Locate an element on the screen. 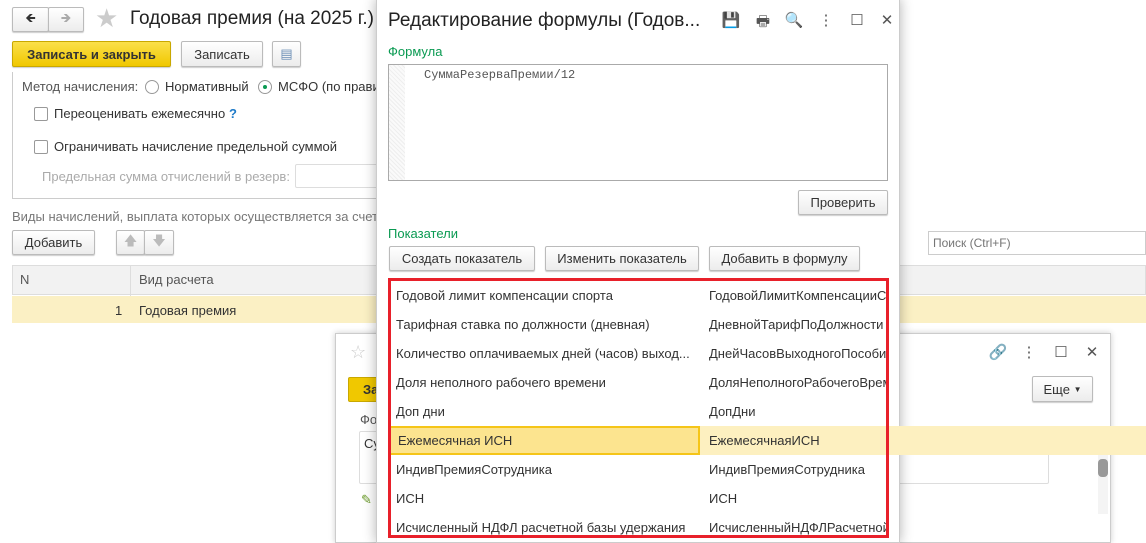 This screenshot has width=1146, height=543. create-indicator-button: Создать показатель is located at coordinates (462, 258).